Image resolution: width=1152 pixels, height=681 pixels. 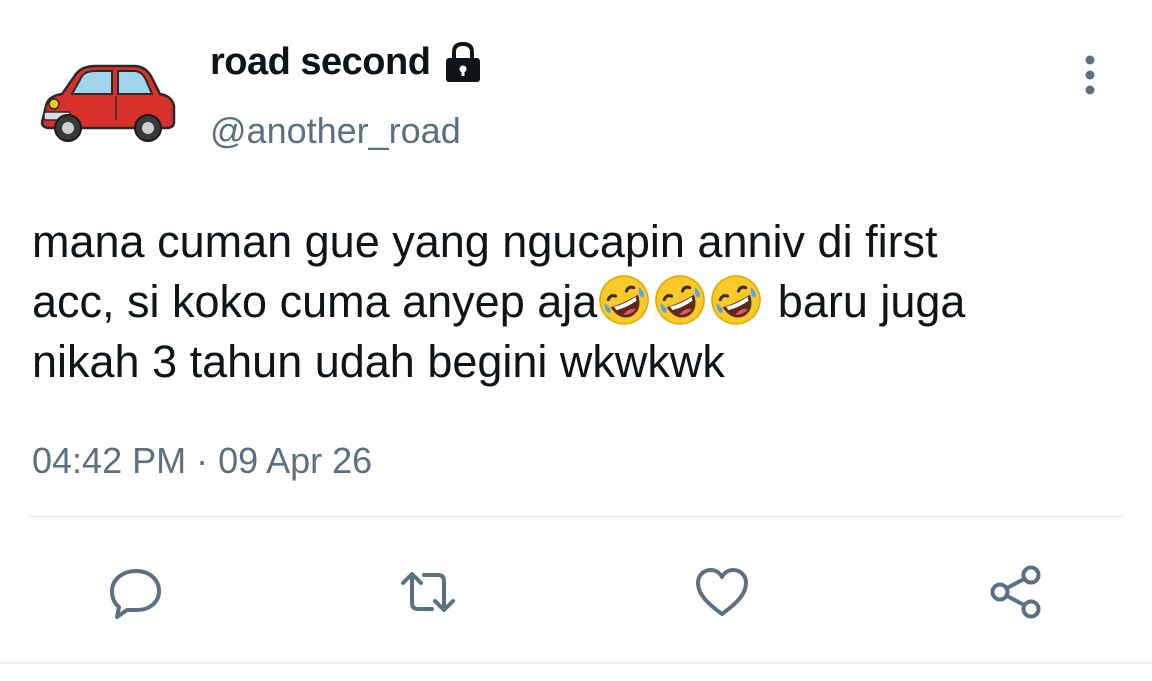 I want to click on reply-icon, so click(x=135, y=594).